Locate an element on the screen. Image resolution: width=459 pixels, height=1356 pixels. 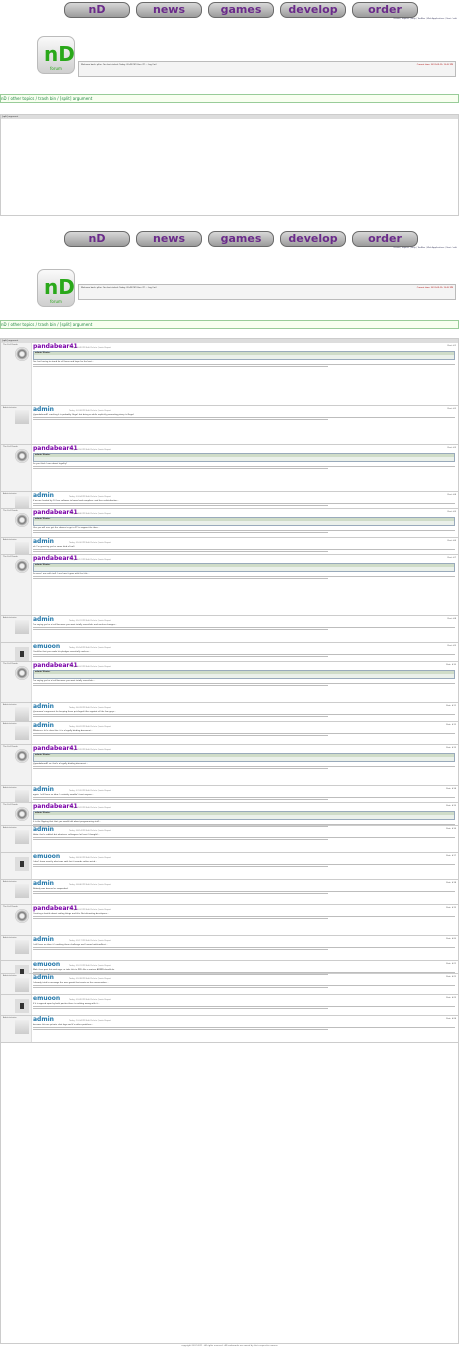
post-number: Post: #3 is located at coordinates (452, 448).